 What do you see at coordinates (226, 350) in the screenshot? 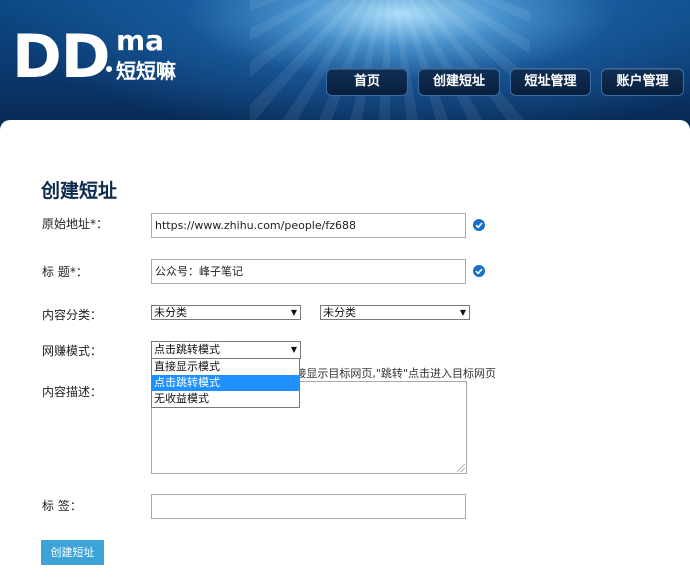
I see `earn-mode-select: 点击跳转模式 ▼` at bounding box center [226, 350].